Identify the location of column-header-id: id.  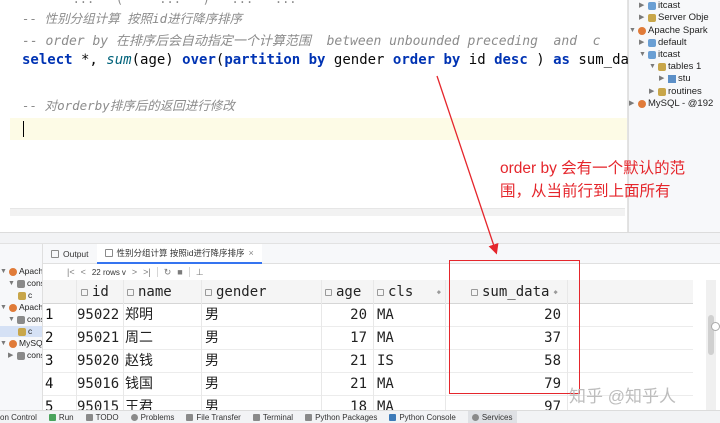
(100, 292).